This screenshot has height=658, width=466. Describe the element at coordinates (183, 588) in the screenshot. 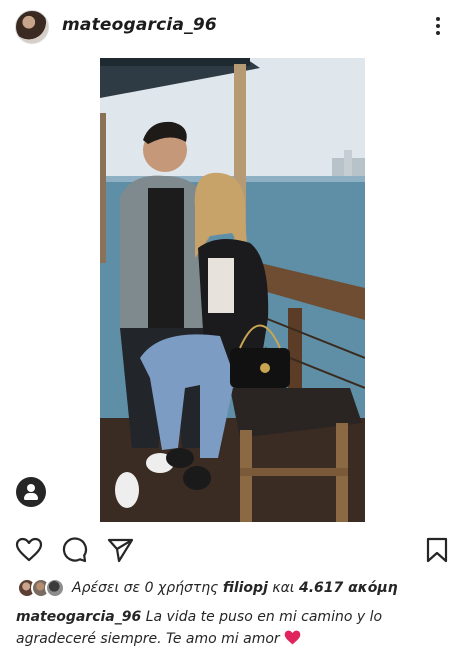

I see `likes-middle: 0 χρήστης` at that location.